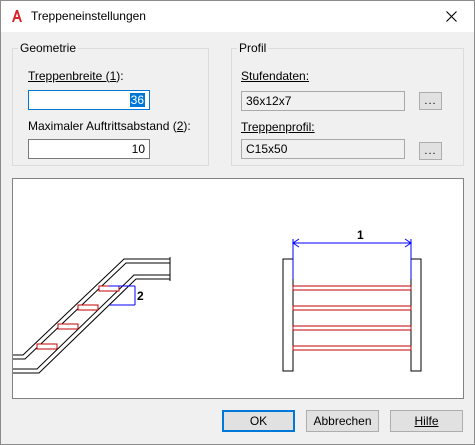 Image resolution: width=475 pixels, height=445 pixels. Describe the element at coordinates (237, 16) in the screenshot. I see `title-bar: Treppeneinstellungen` at that location.